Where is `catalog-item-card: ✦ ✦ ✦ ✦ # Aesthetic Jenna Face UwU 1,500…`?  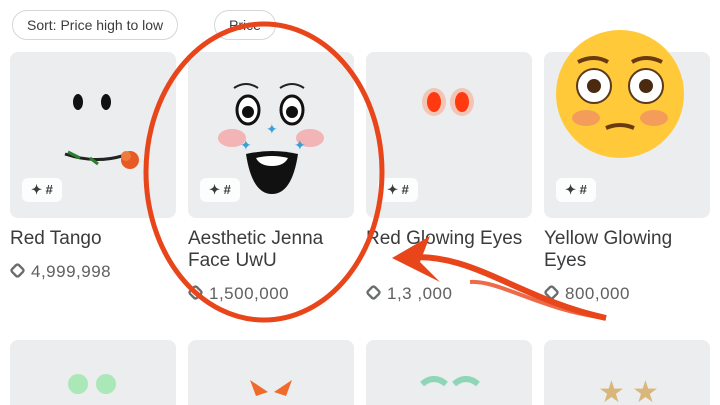
catalog-item-card: ✦ ✦ ✦ ✦ # Aesthetic Jenna Face UwU 1,500… is located at coordinates (272, 177).